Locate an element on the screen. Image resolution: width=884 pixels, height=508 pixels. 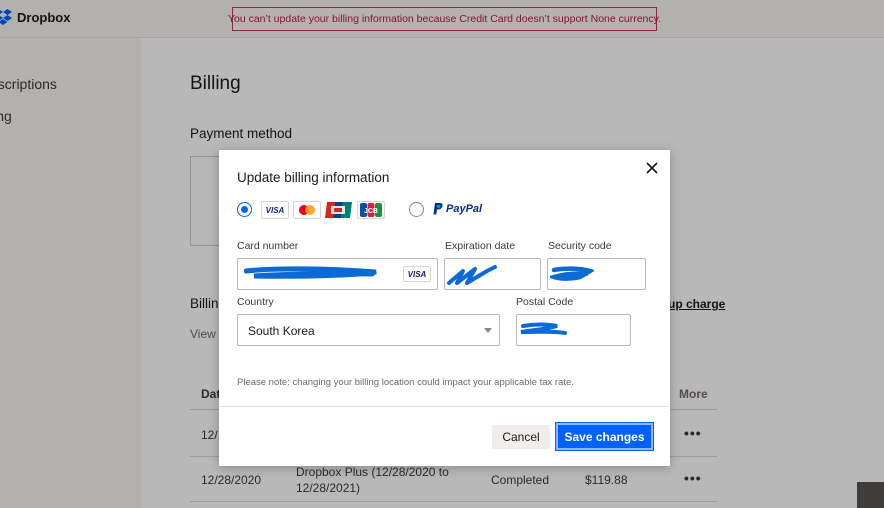
chevron-down-icon is located at coordinates (488, 330).